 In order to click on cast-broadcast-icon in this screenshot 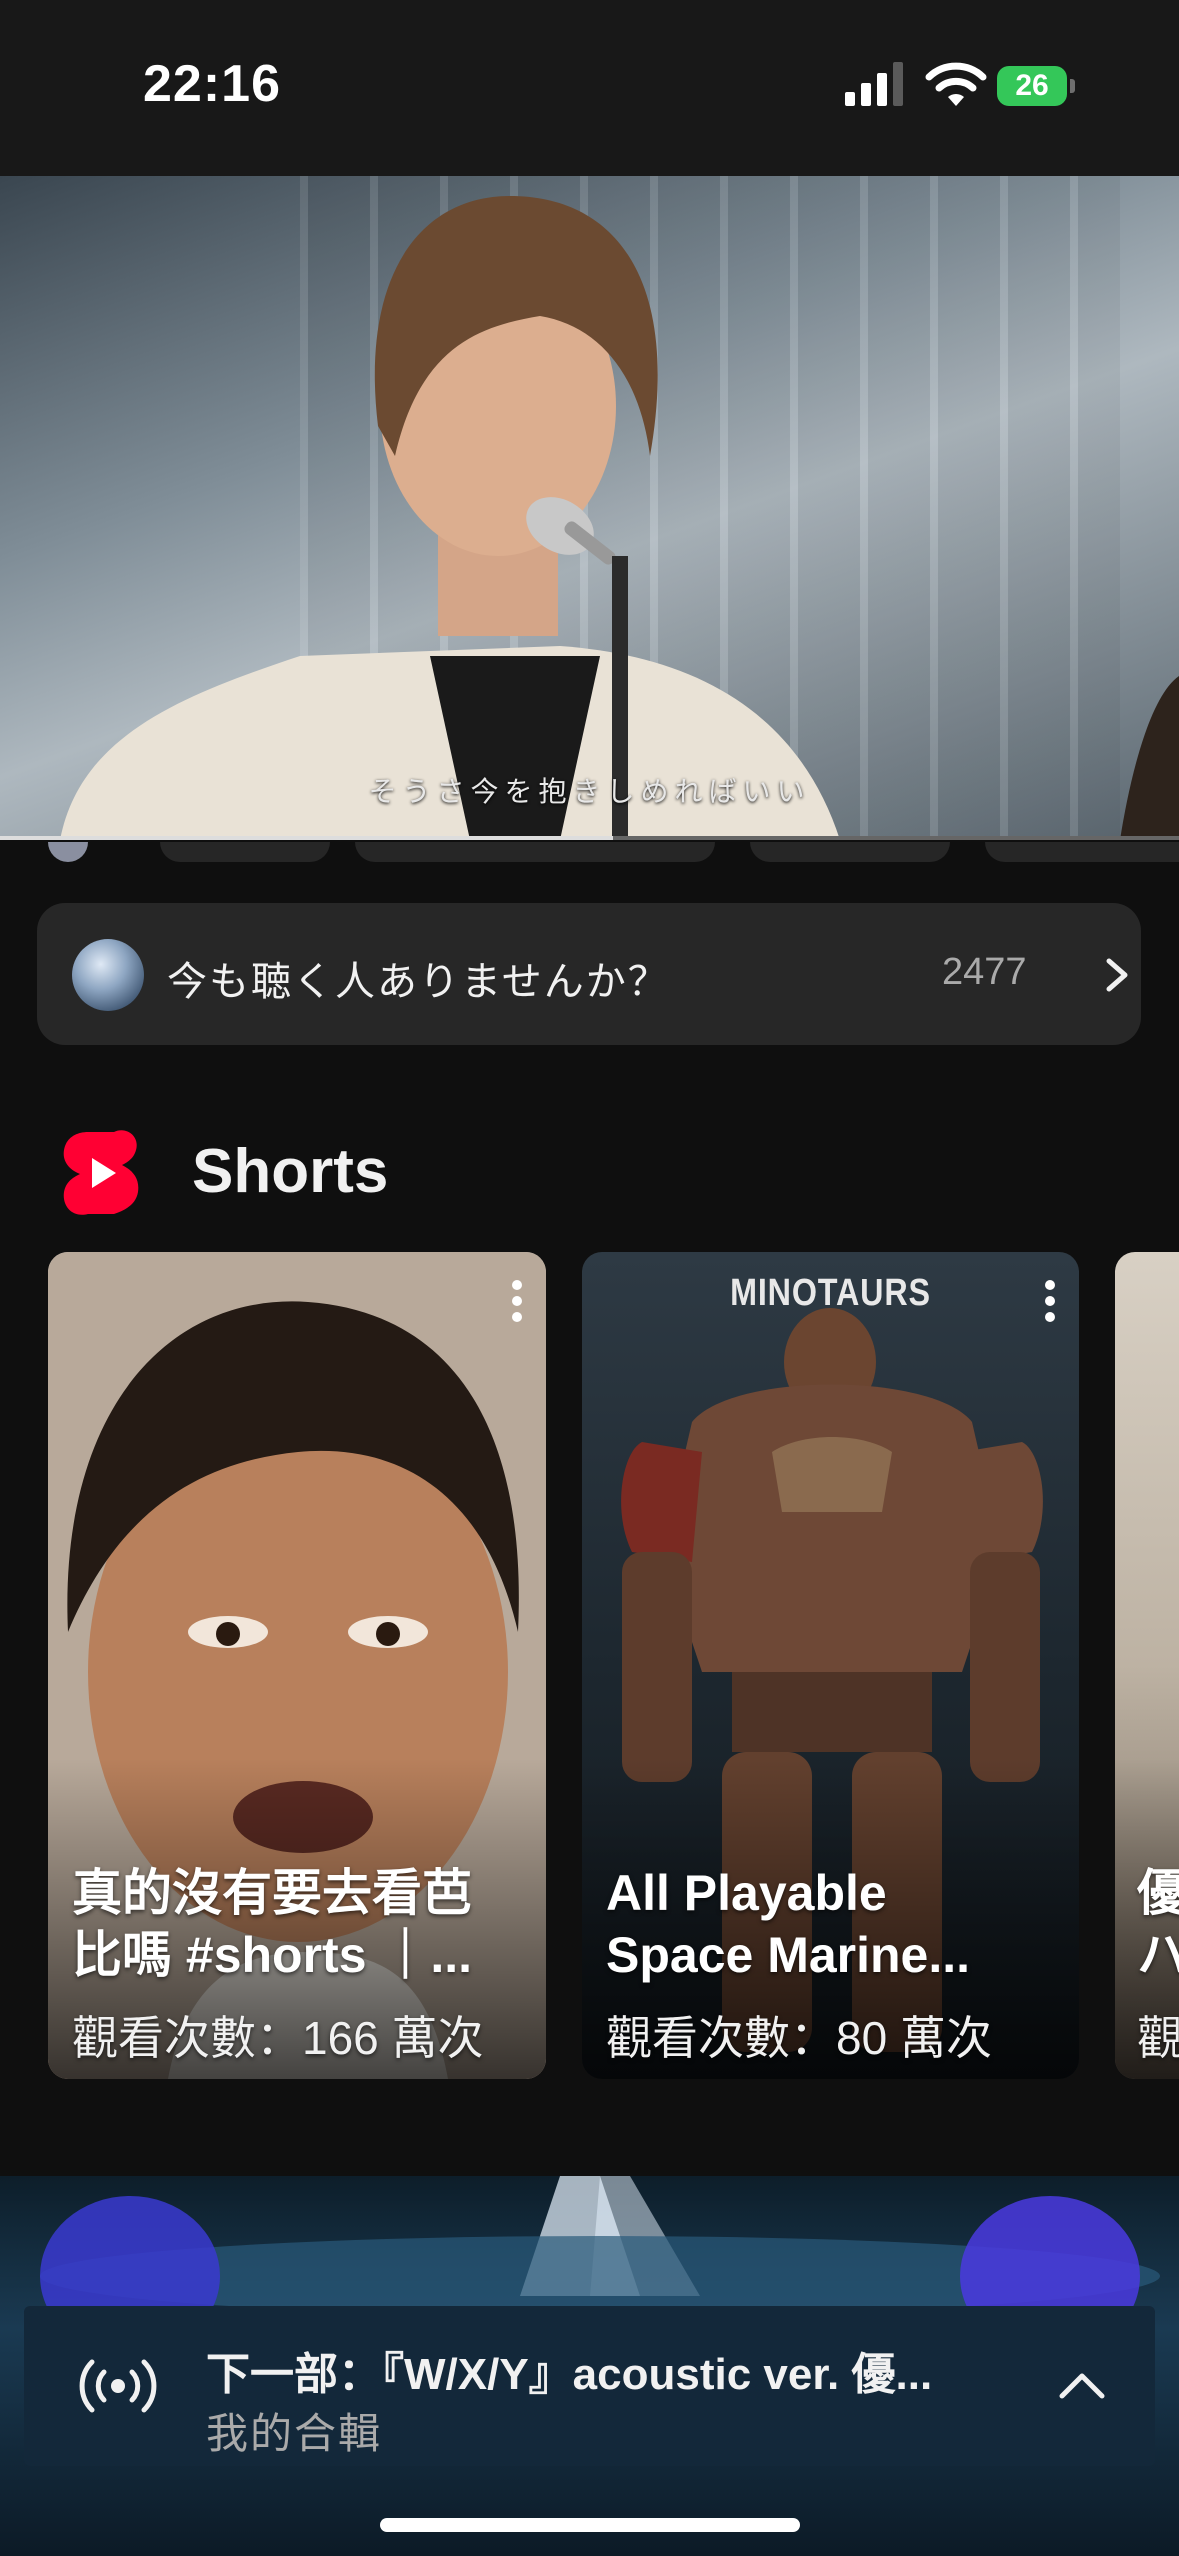, I will do `click(118, 2386)`.